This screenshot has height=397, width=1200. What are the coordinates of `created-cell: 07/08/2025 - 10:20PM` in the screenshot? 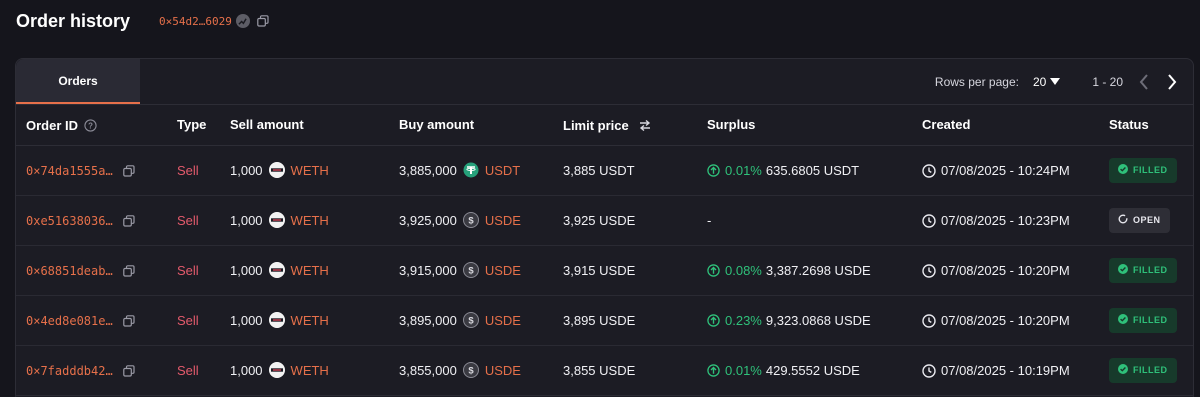 It's located at (1005, 320).